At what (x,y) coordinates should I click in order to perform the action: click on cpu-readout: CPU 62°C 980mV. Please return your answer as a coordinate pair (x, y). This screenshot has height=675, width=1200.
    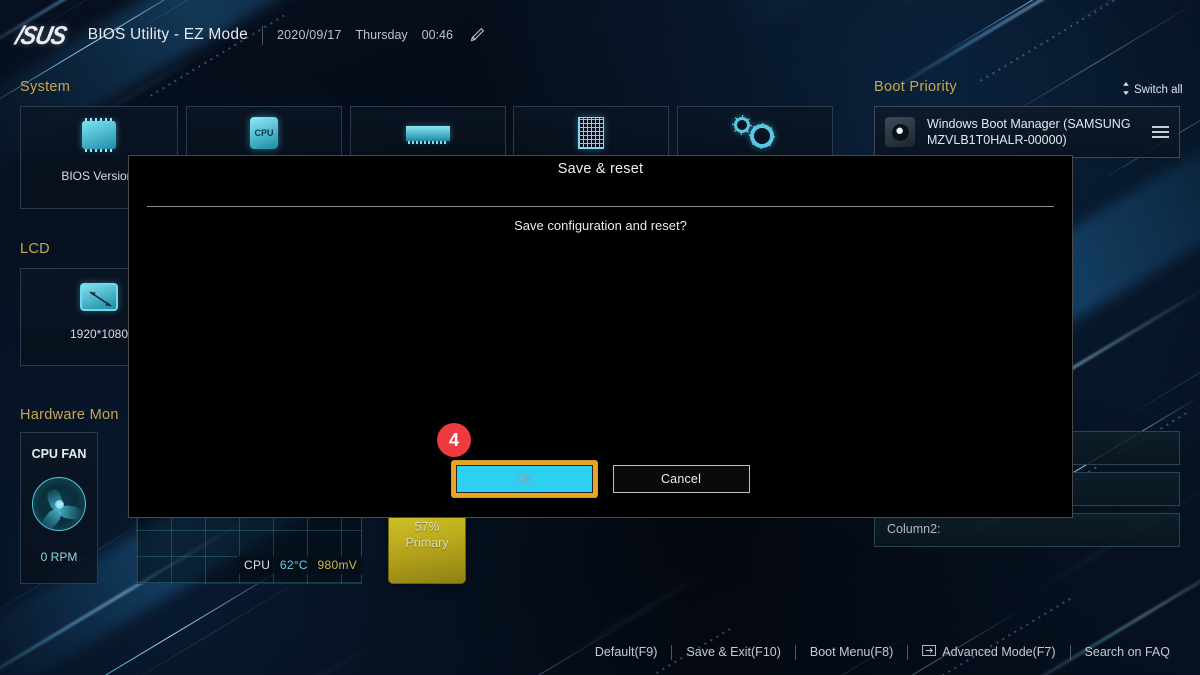
    Looking at the image, I should click on (301, 565).